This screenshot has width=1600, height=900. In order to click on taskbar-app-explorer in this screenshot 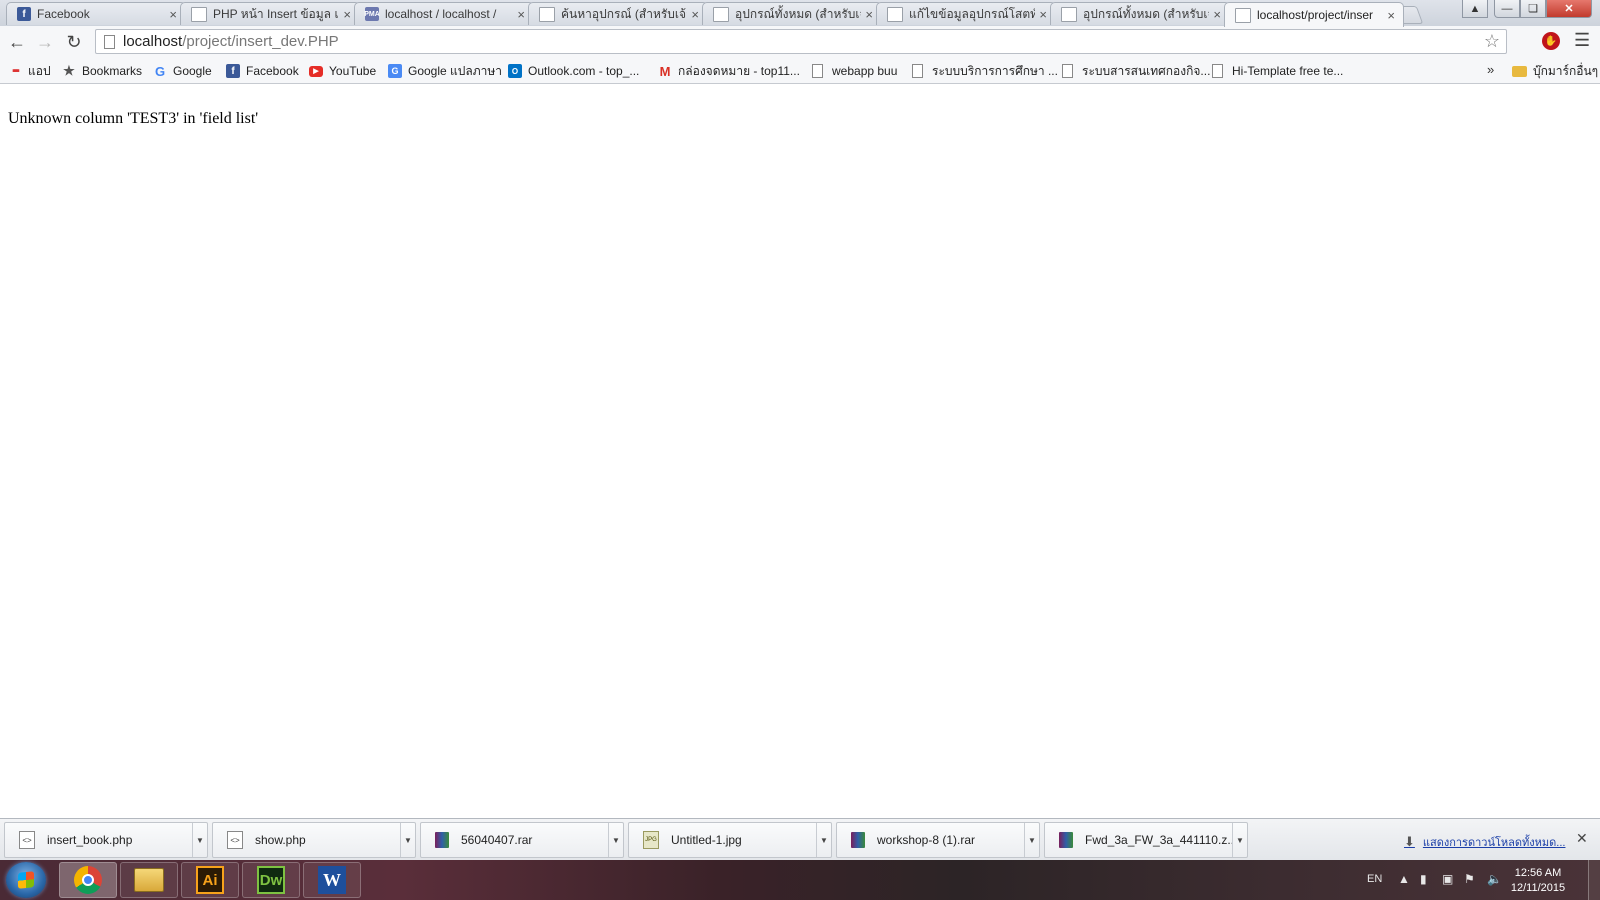, I will do `click(149, 880)`.